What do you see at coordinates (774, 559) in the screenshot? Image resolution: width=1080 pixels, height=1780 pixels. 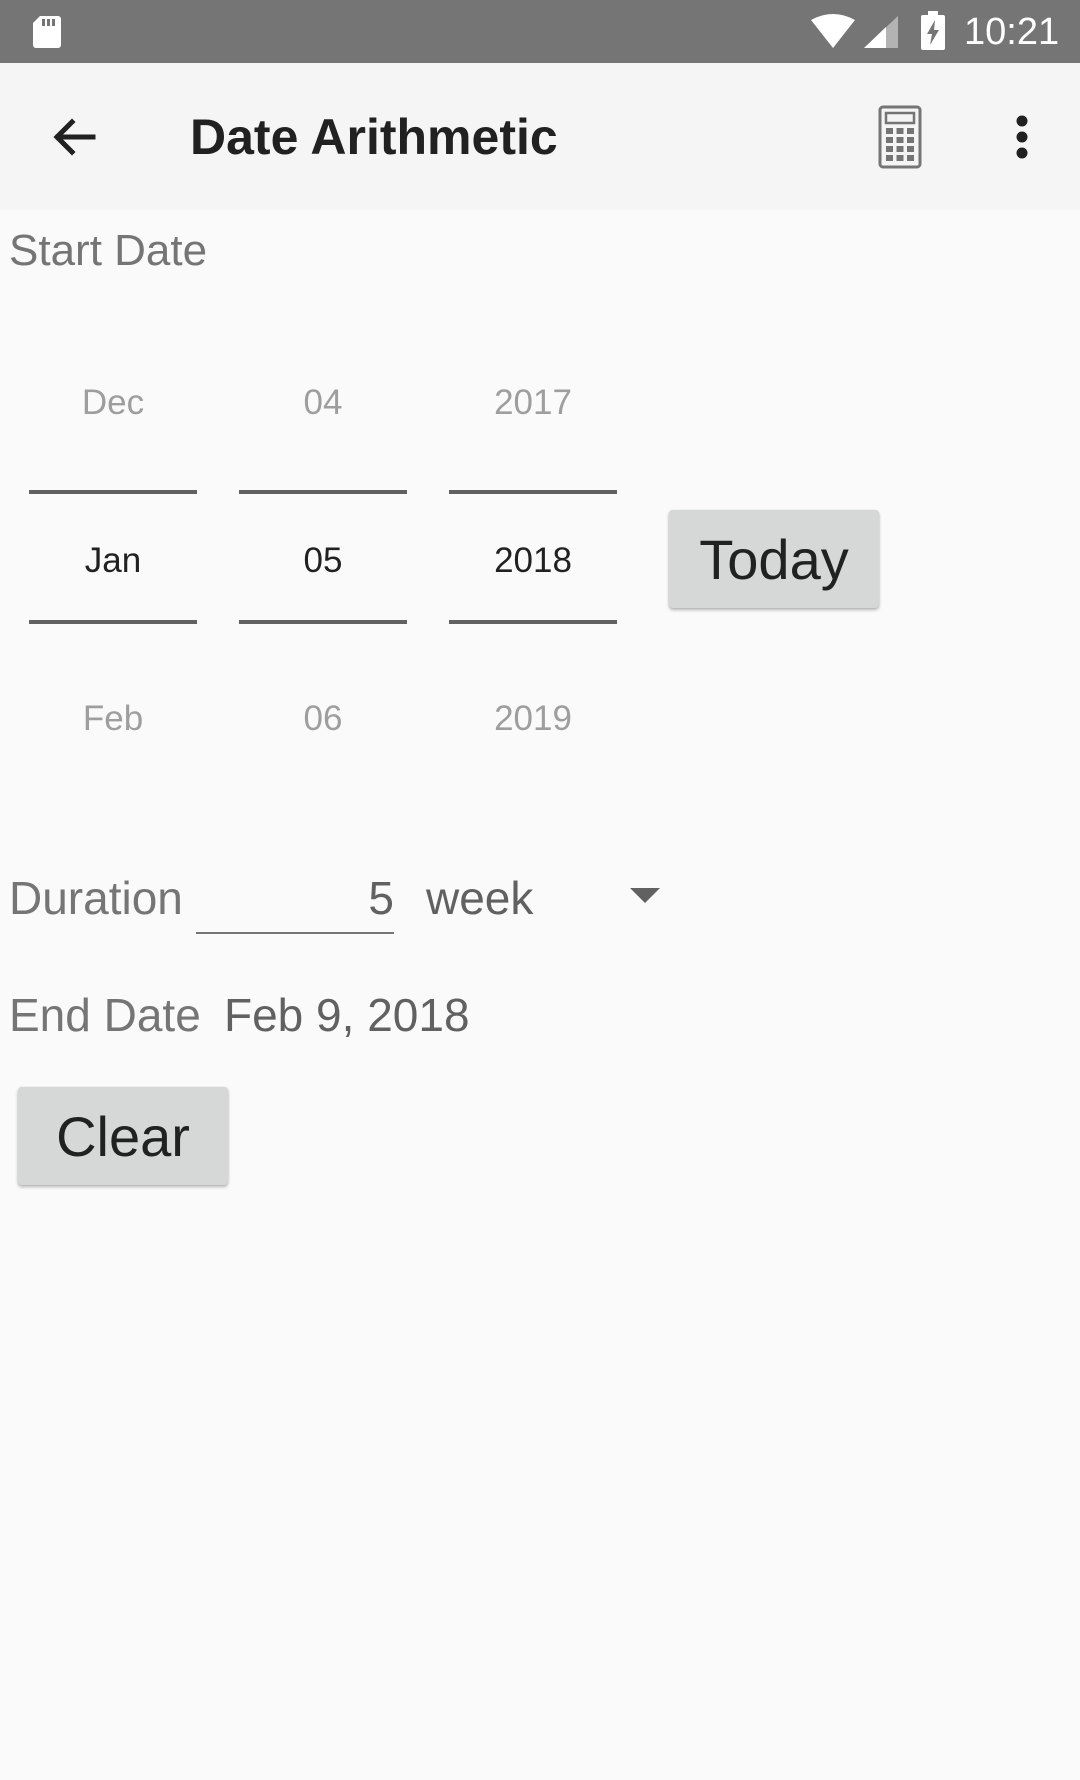 I see `today-button: Today` at bounding box center [774, 559].